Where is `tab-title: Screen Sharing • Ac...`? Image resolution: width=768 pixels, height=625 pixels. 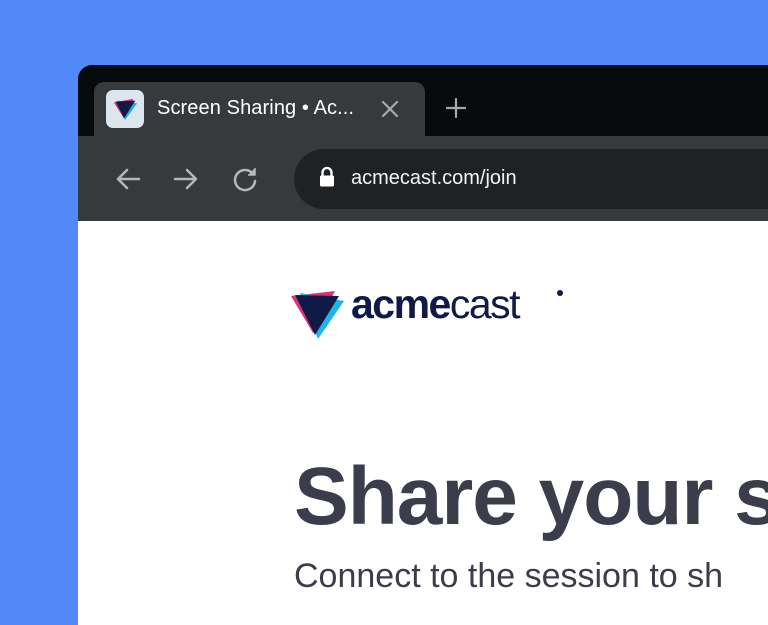 tab-title: Screen Sharing • Ac... is located at coordinates (256, 108).